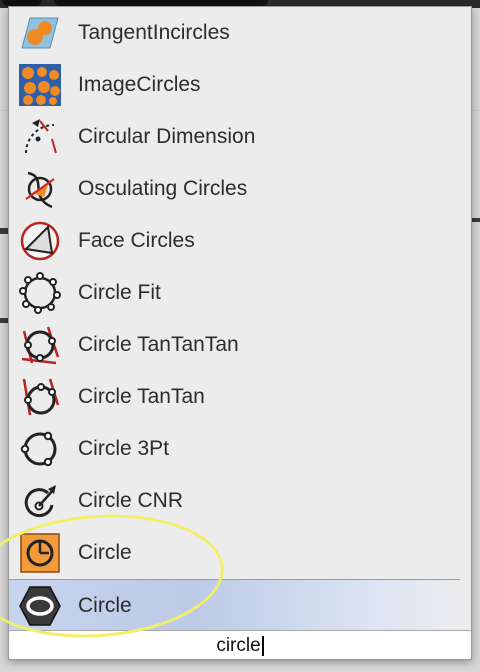  Describe the element at coordinates (40, 137) in the screenshot. I see `circular-dimension-icon` at that location.